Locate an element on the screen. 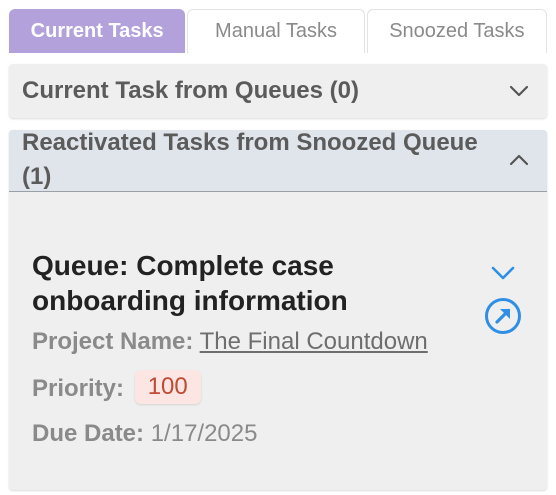  priority-badge: 100 is located at coordinates (167, 387).